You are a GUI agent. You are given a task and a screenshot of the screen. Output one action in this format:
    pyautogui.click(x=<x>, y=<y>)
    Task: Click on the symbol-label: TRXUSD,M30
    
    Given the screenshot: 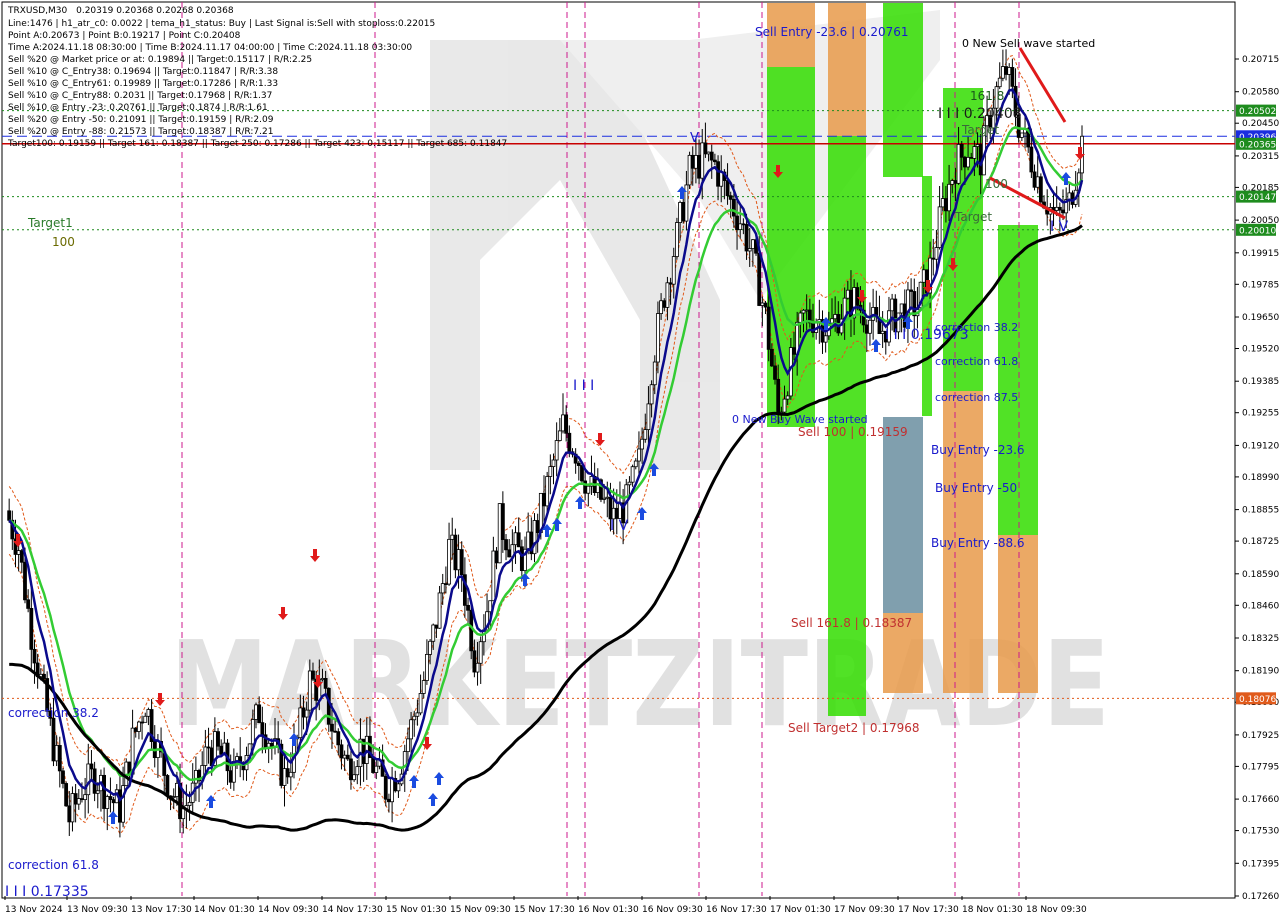 What is the action you would take?
    pyautogui.click(x=37, y=11)
    